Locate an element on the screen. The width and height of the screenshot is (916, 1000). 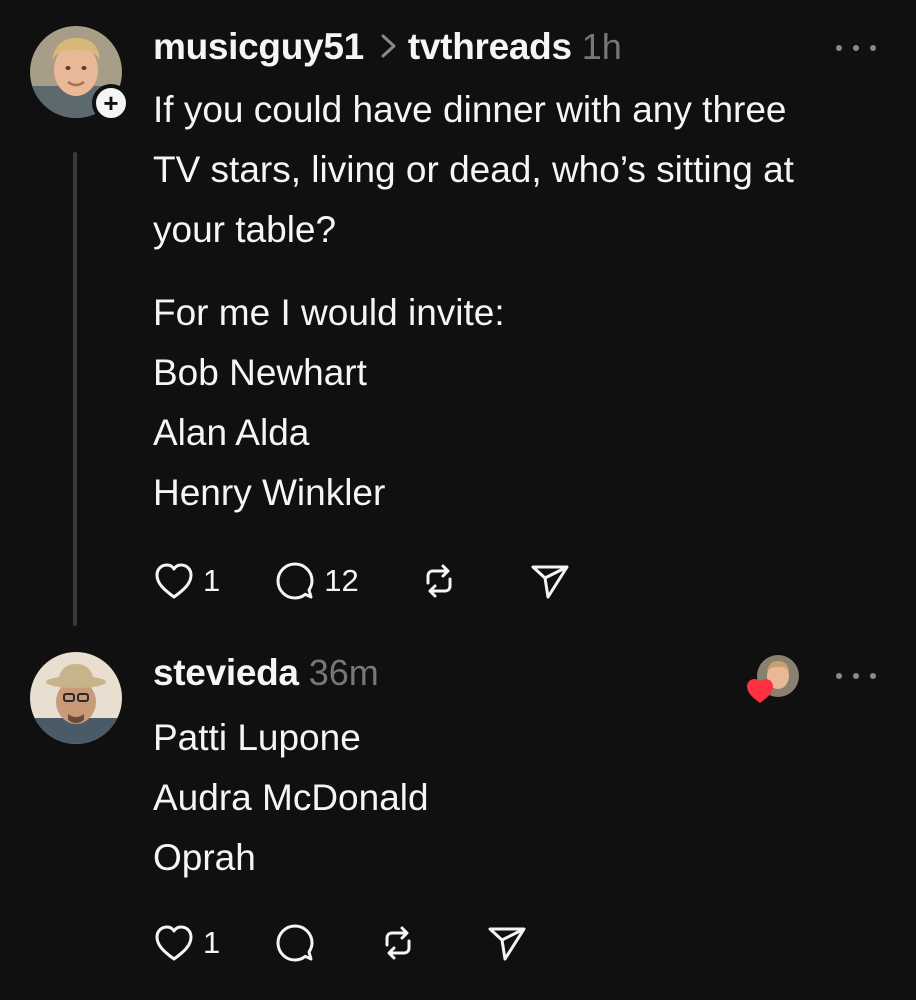
reply-button: 12 is located at coordinates (316, 581).